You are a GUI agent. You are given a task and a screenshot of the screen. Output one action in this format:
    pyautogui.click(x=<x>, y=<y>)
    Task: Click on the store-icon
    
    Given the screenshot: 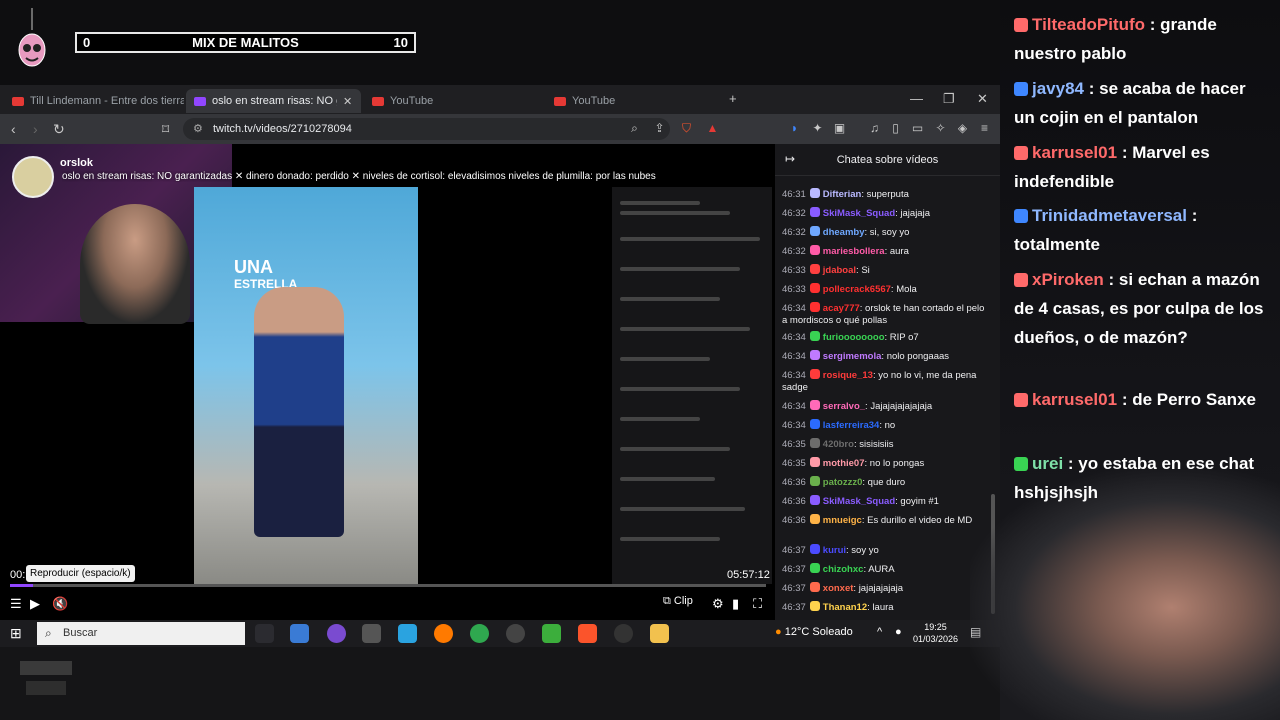 What is the action you would take?
    pyautogui.click(x=299, y=633)
    